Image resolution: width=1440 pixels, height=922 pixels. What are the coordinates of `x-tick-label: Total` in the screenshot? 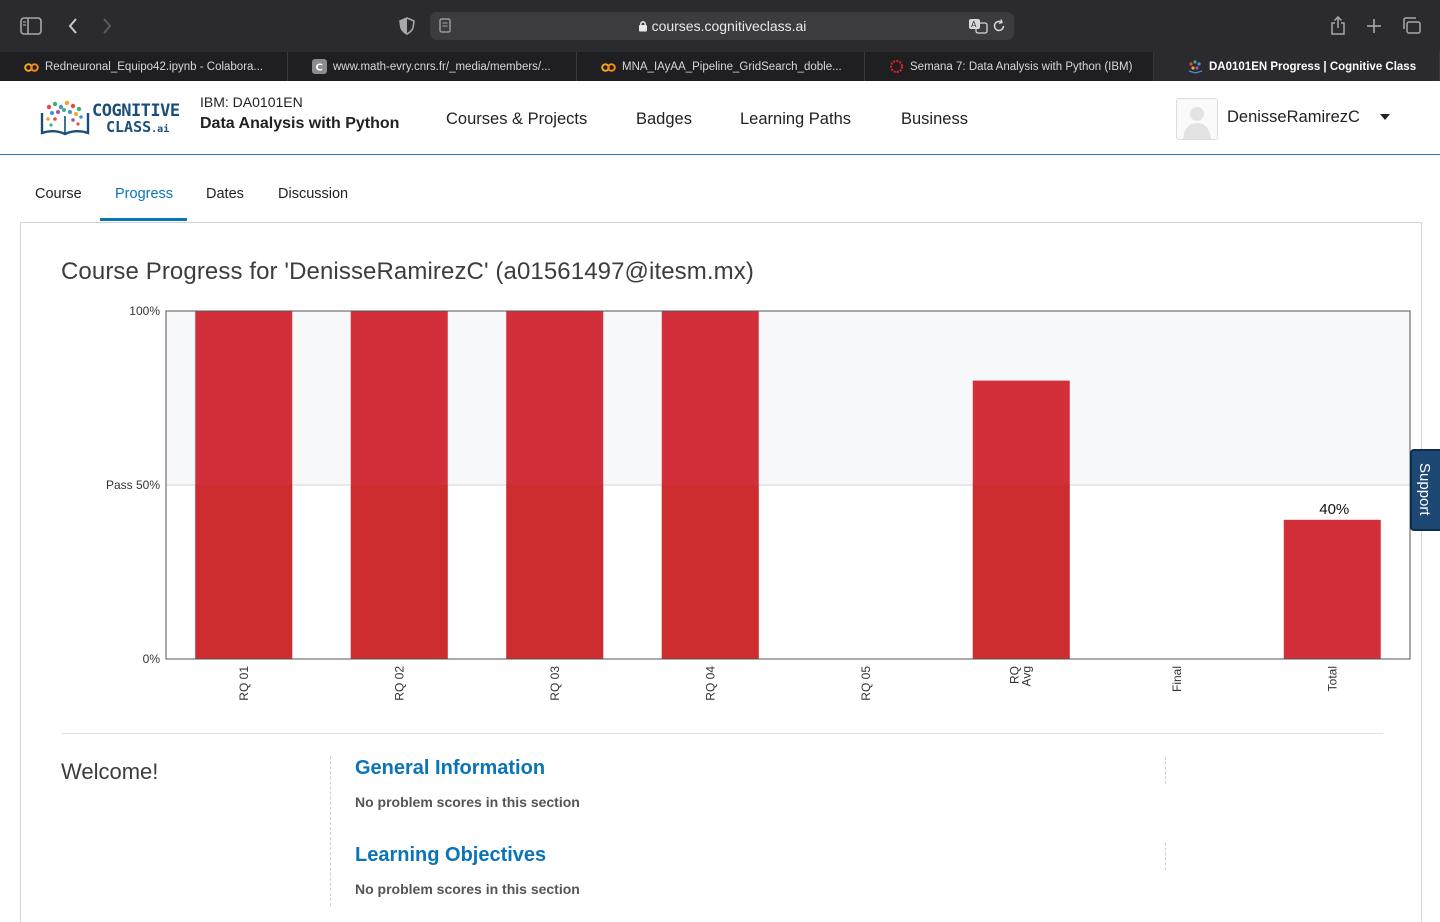 It's located at (1332, 678).